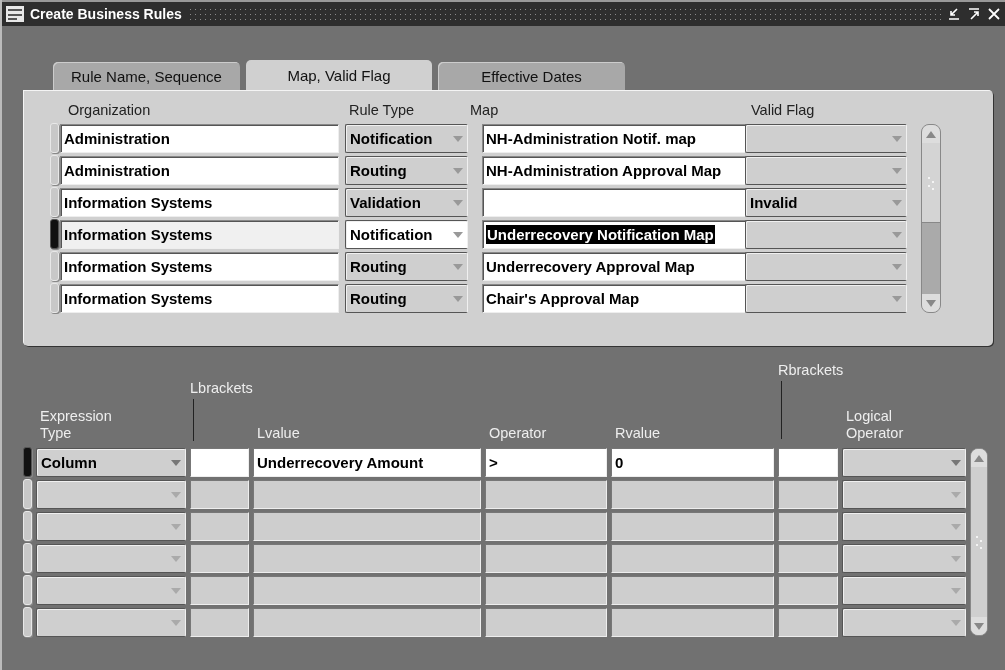  Describe the element at coordinates (518, 433) in the screenshot. I see `column-header: Operator` at that location.